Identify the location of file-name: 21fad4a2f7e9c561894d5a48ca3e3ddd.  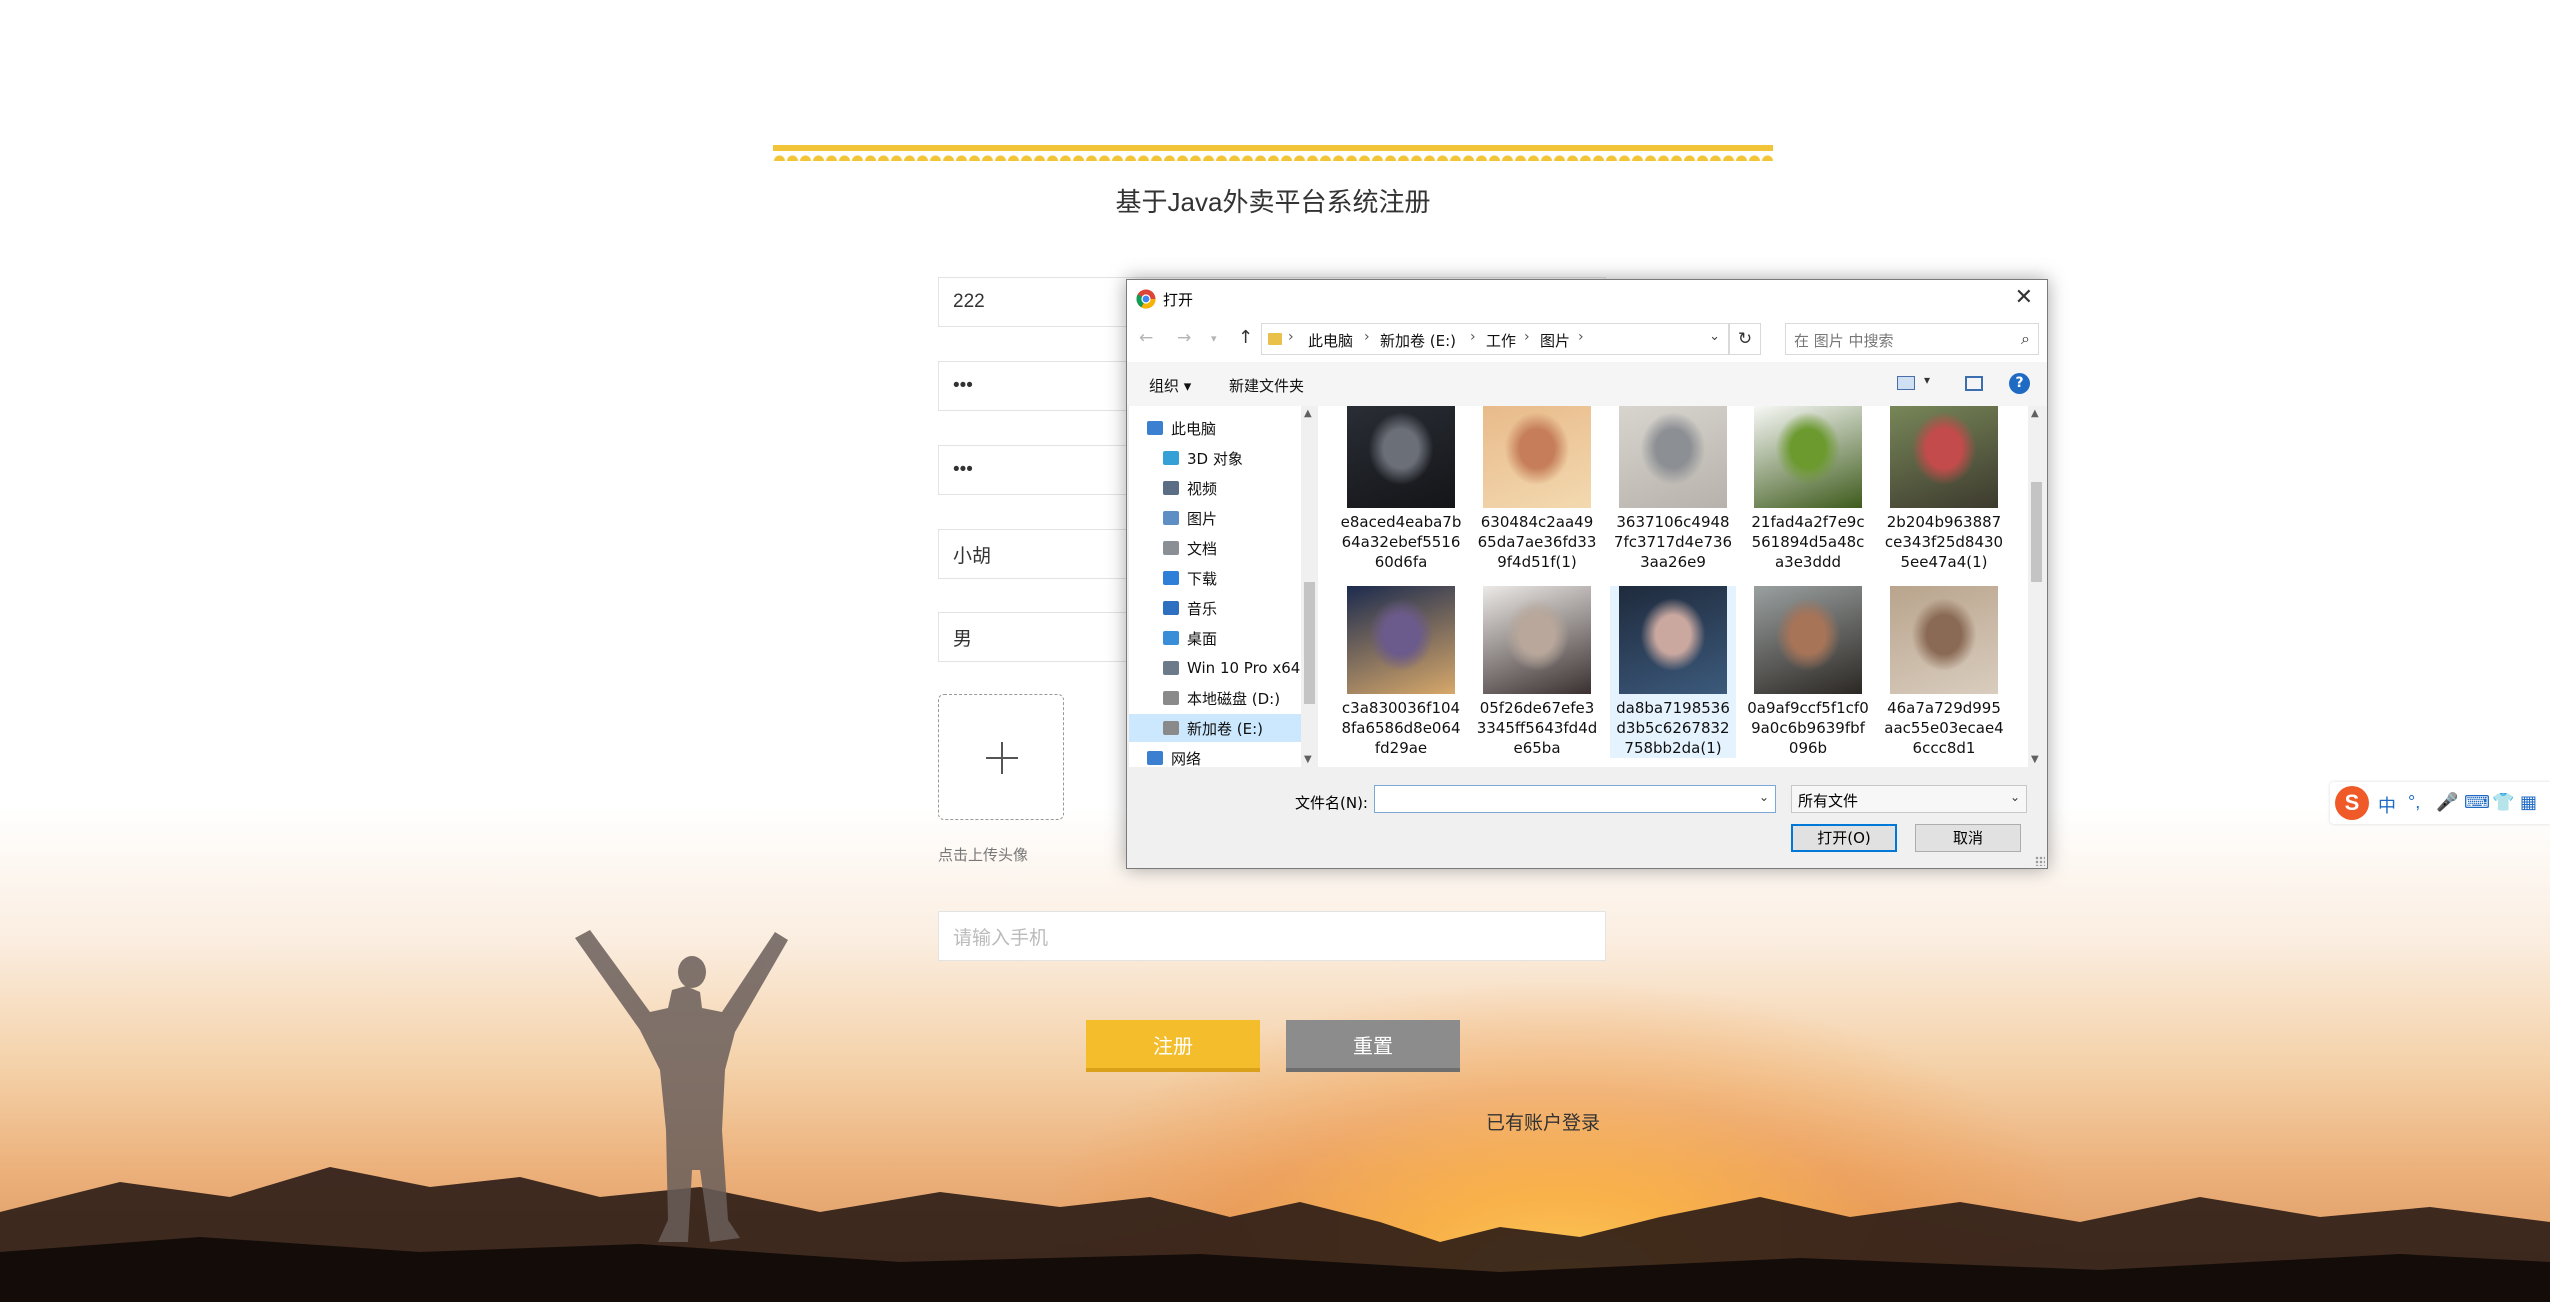
(1808, 542).